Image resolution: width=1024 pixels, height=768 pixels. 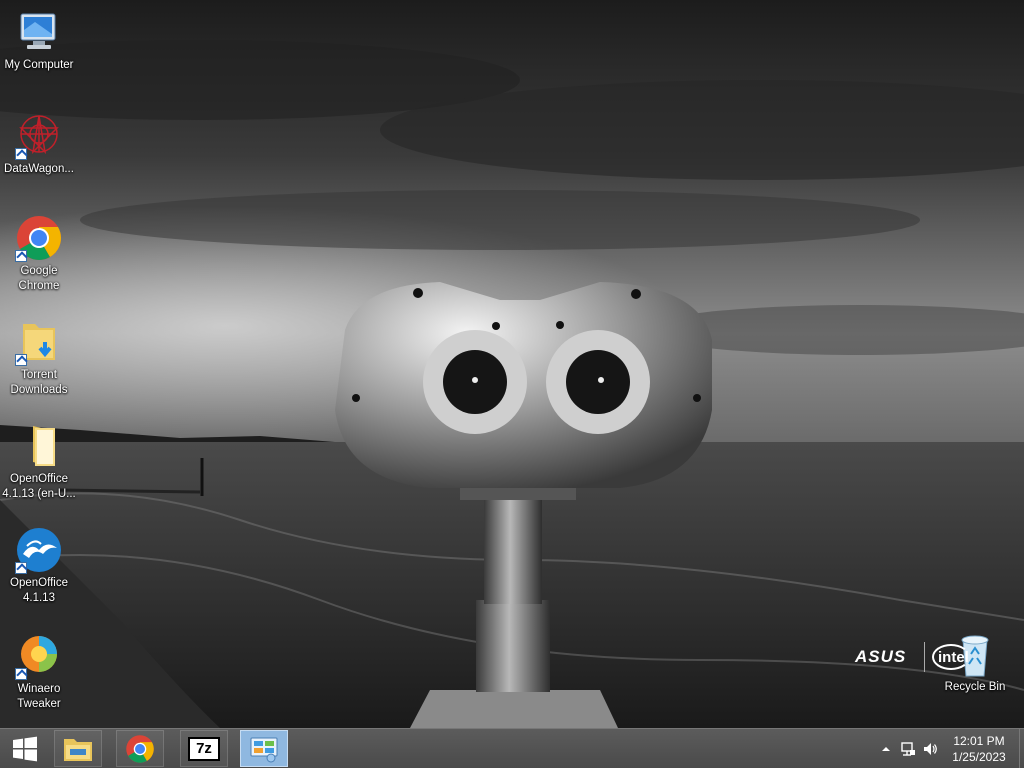 I want to click on clock-time: 12:01 PM, so click(x=979, y=741).